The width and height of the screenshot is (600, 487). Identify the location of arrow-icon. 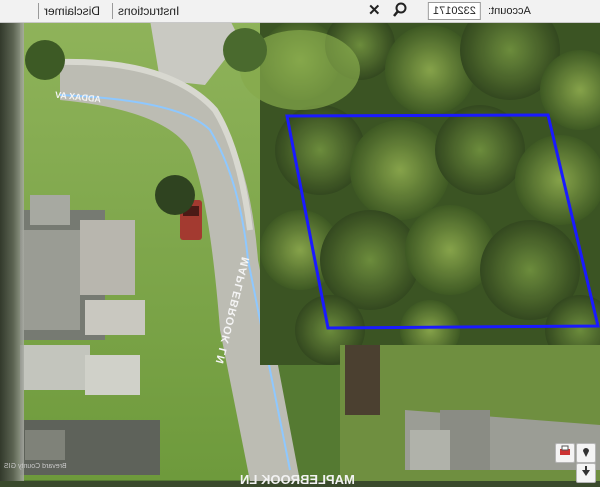
(586, 473).